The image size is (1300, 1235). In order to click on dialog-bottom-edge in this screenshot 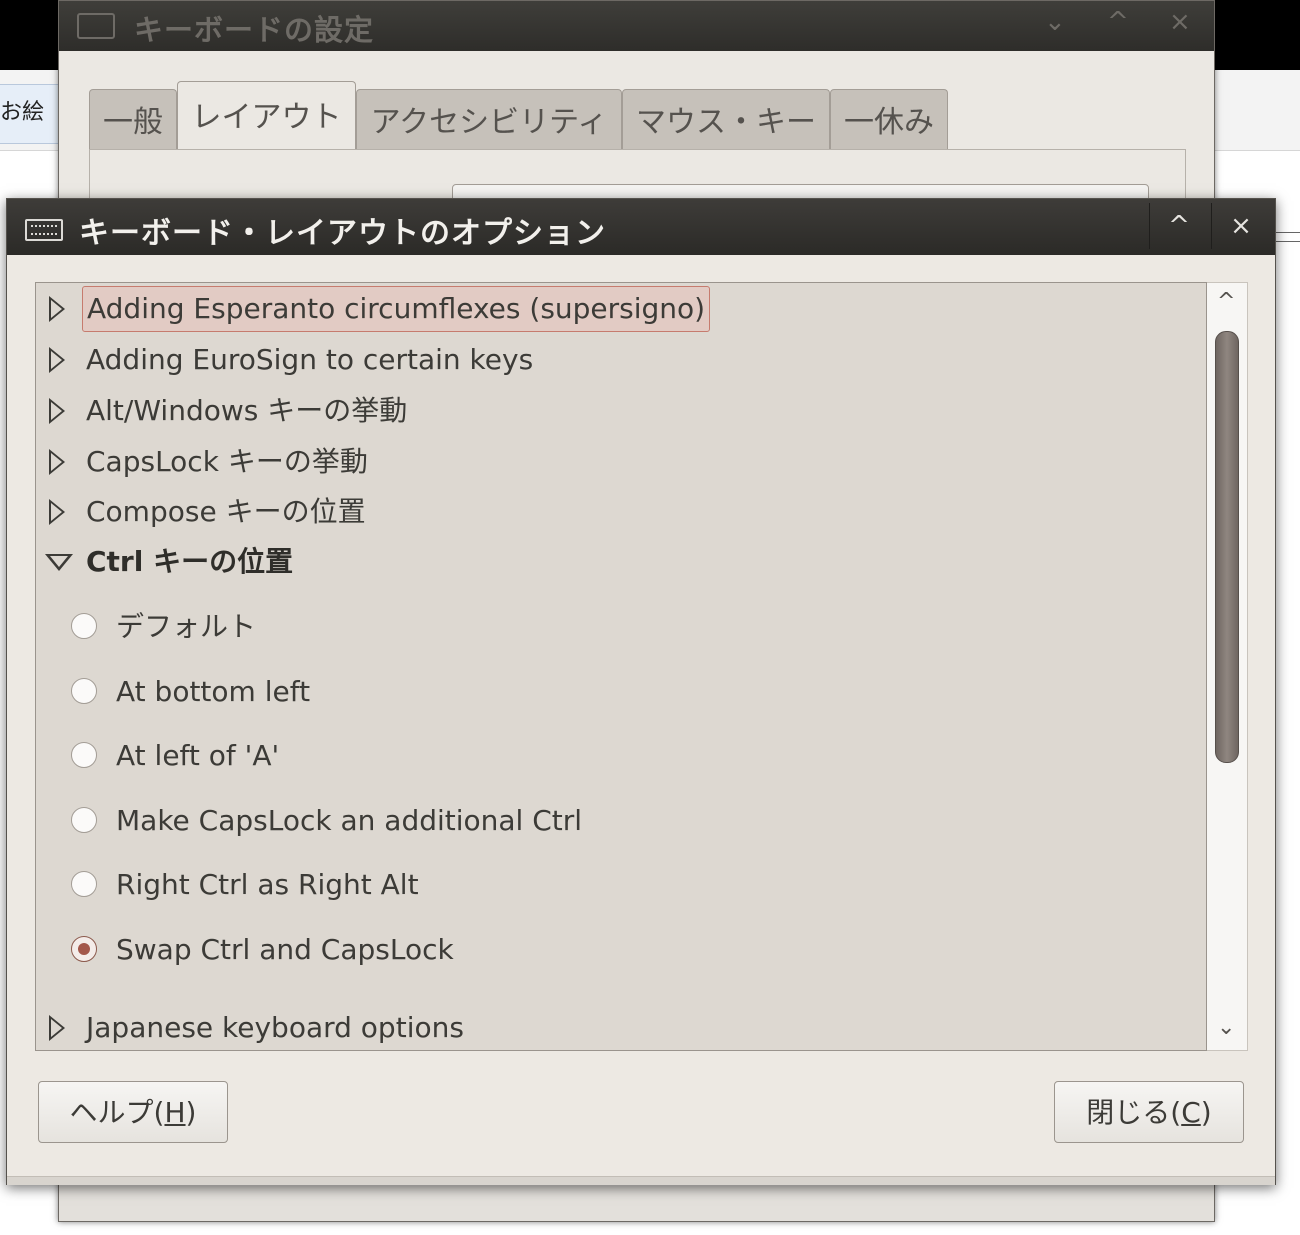, I will do `click(641, 1180)`.